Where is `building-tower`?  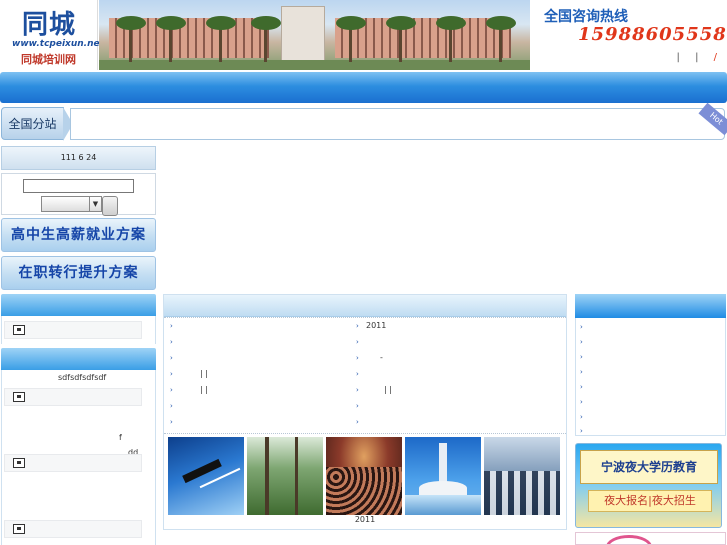 building-tower is located at coordinates (303, 34).